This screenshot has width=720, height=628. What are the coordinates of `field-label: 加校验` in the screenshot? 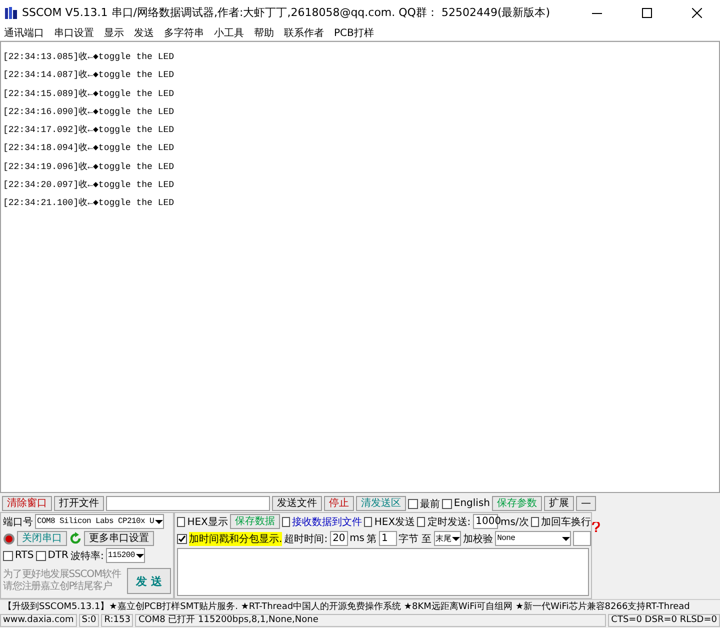 It's located at (478, 539).